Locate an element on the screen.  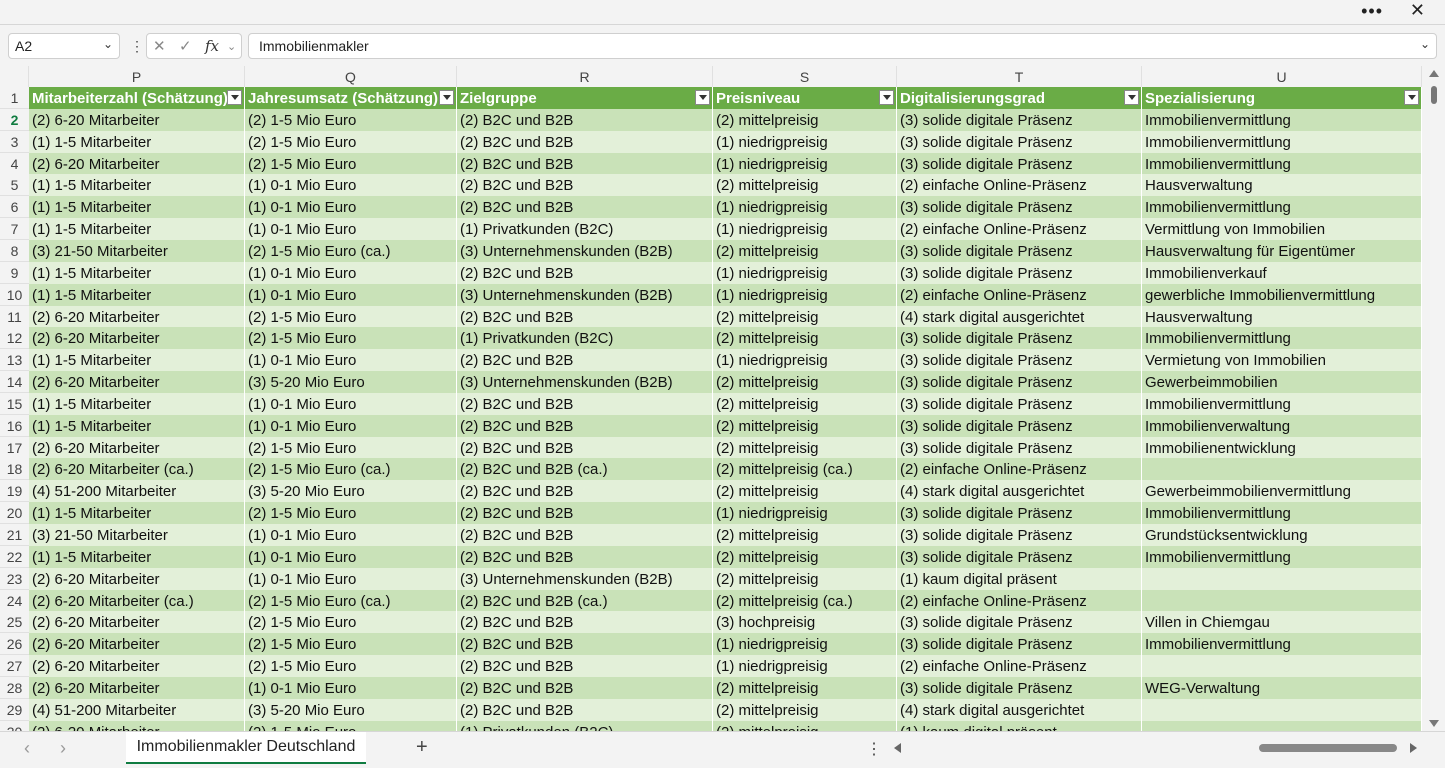
scroll-left-icon is located at coordinates (897, 748).